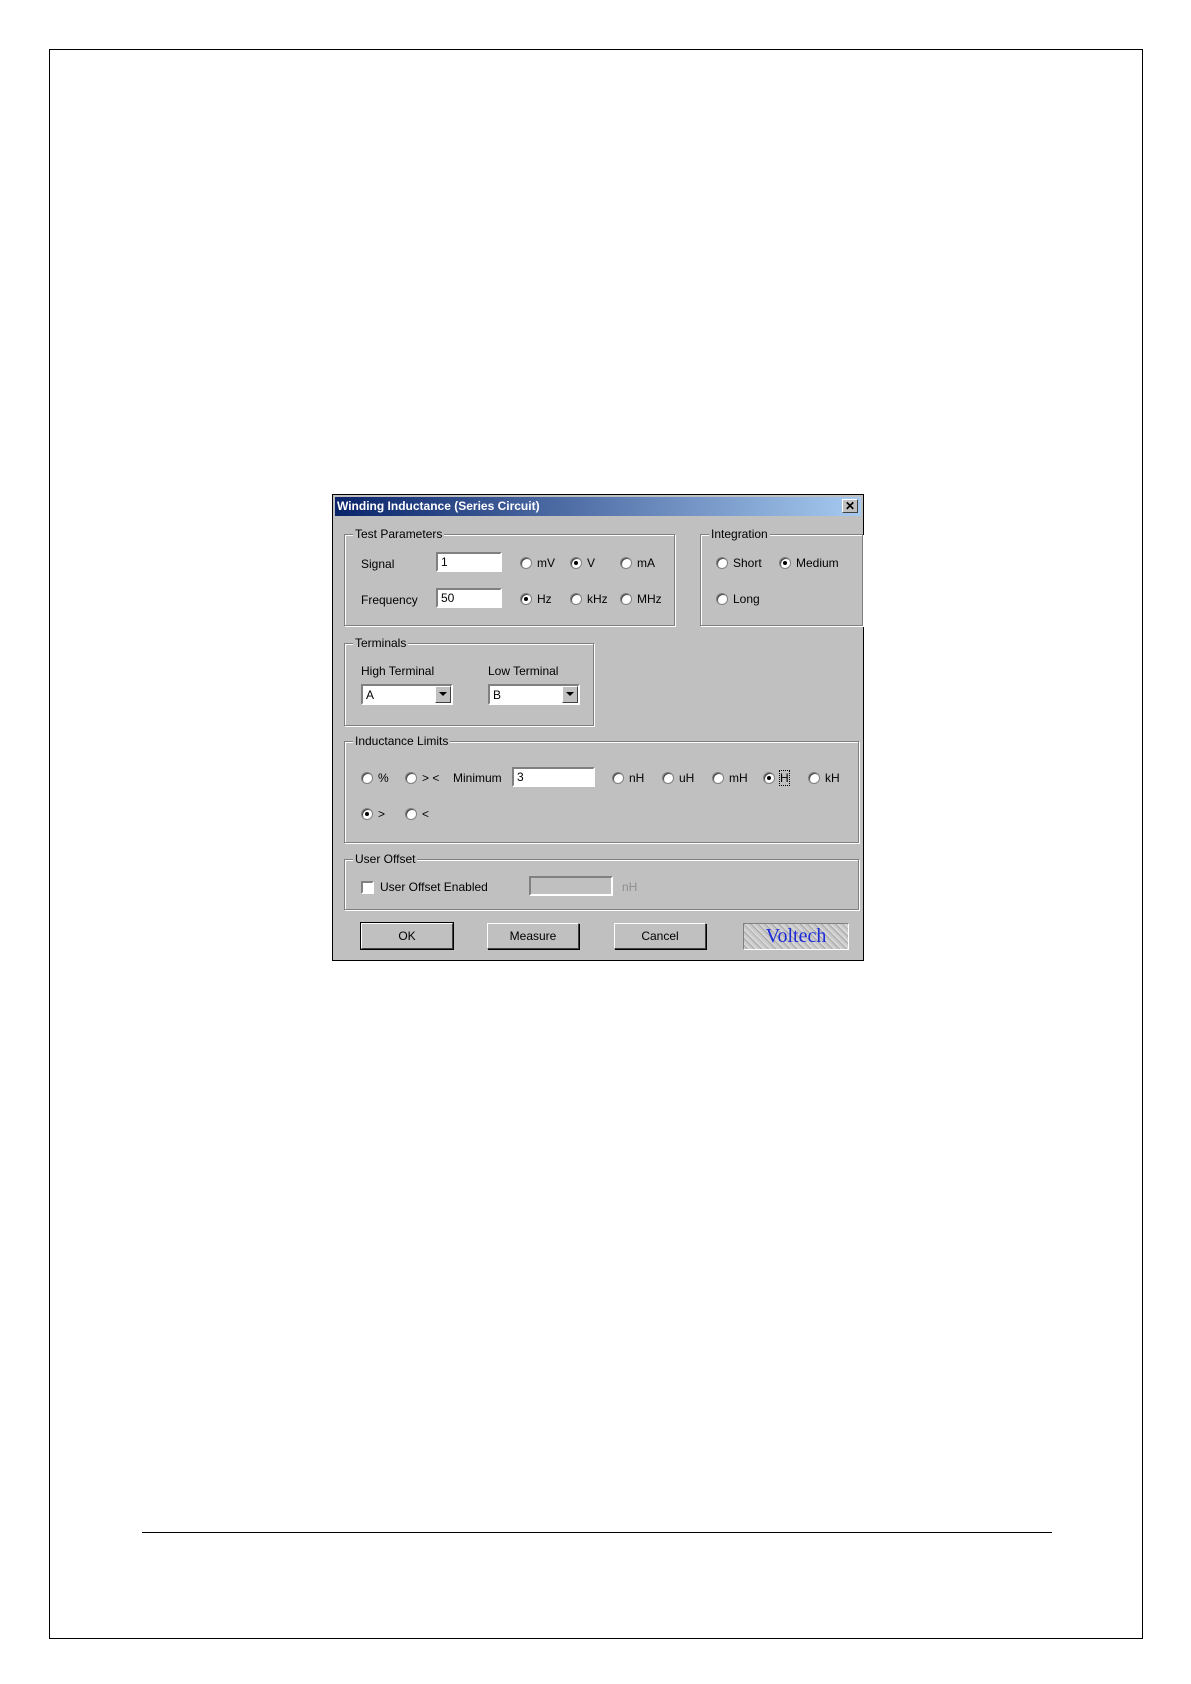 Image resolution: width=1191 pixels, height=1684 pixels. Describe the element at coordinates (370, 695) in the screenshot. I see `high-terminal-value: A` at that location.